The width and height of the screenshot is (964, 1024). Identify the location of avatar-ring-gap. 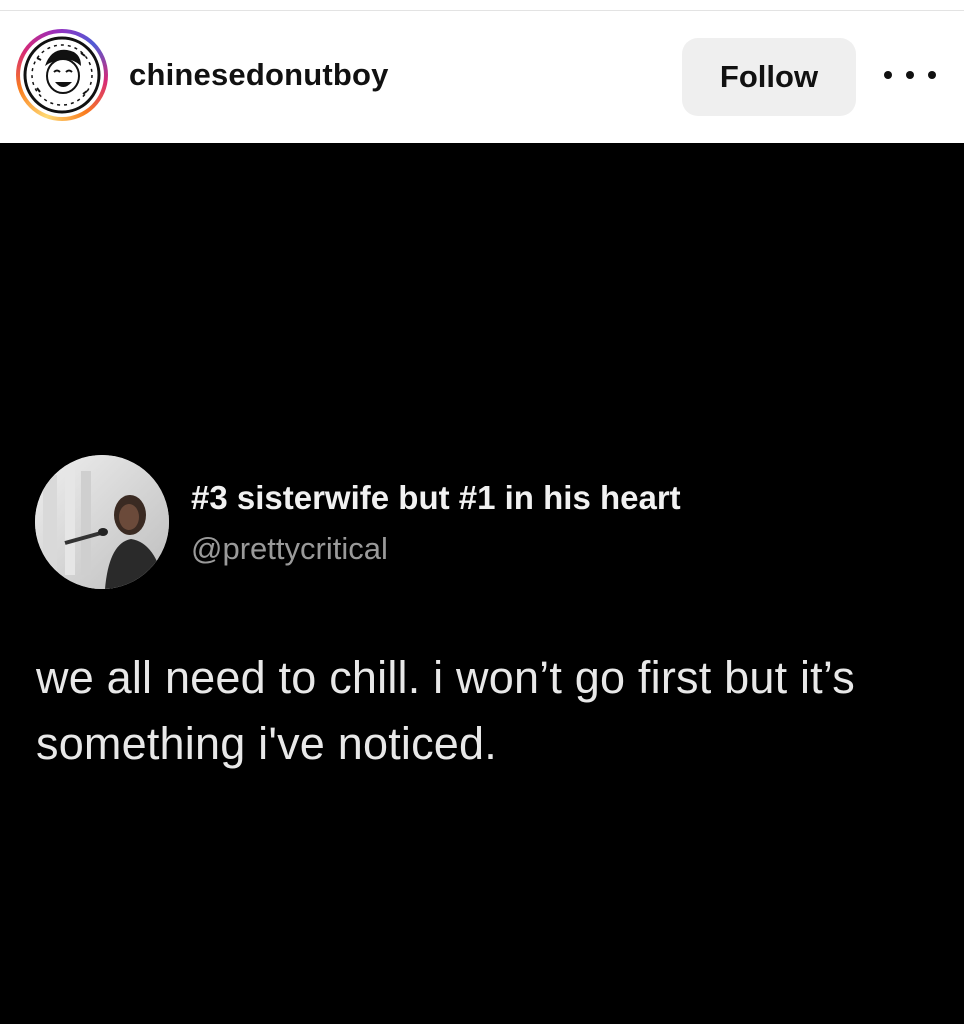
(62, 75).